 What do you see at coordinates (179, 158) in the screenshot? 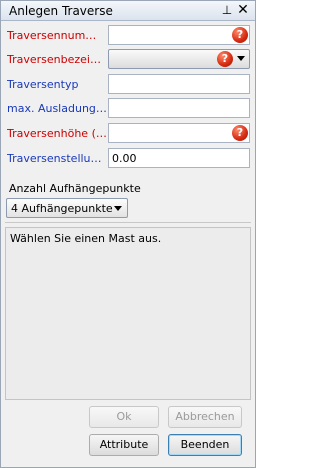
I see `traversenstellung-input: 0.00` at bounding box center [179, 158].